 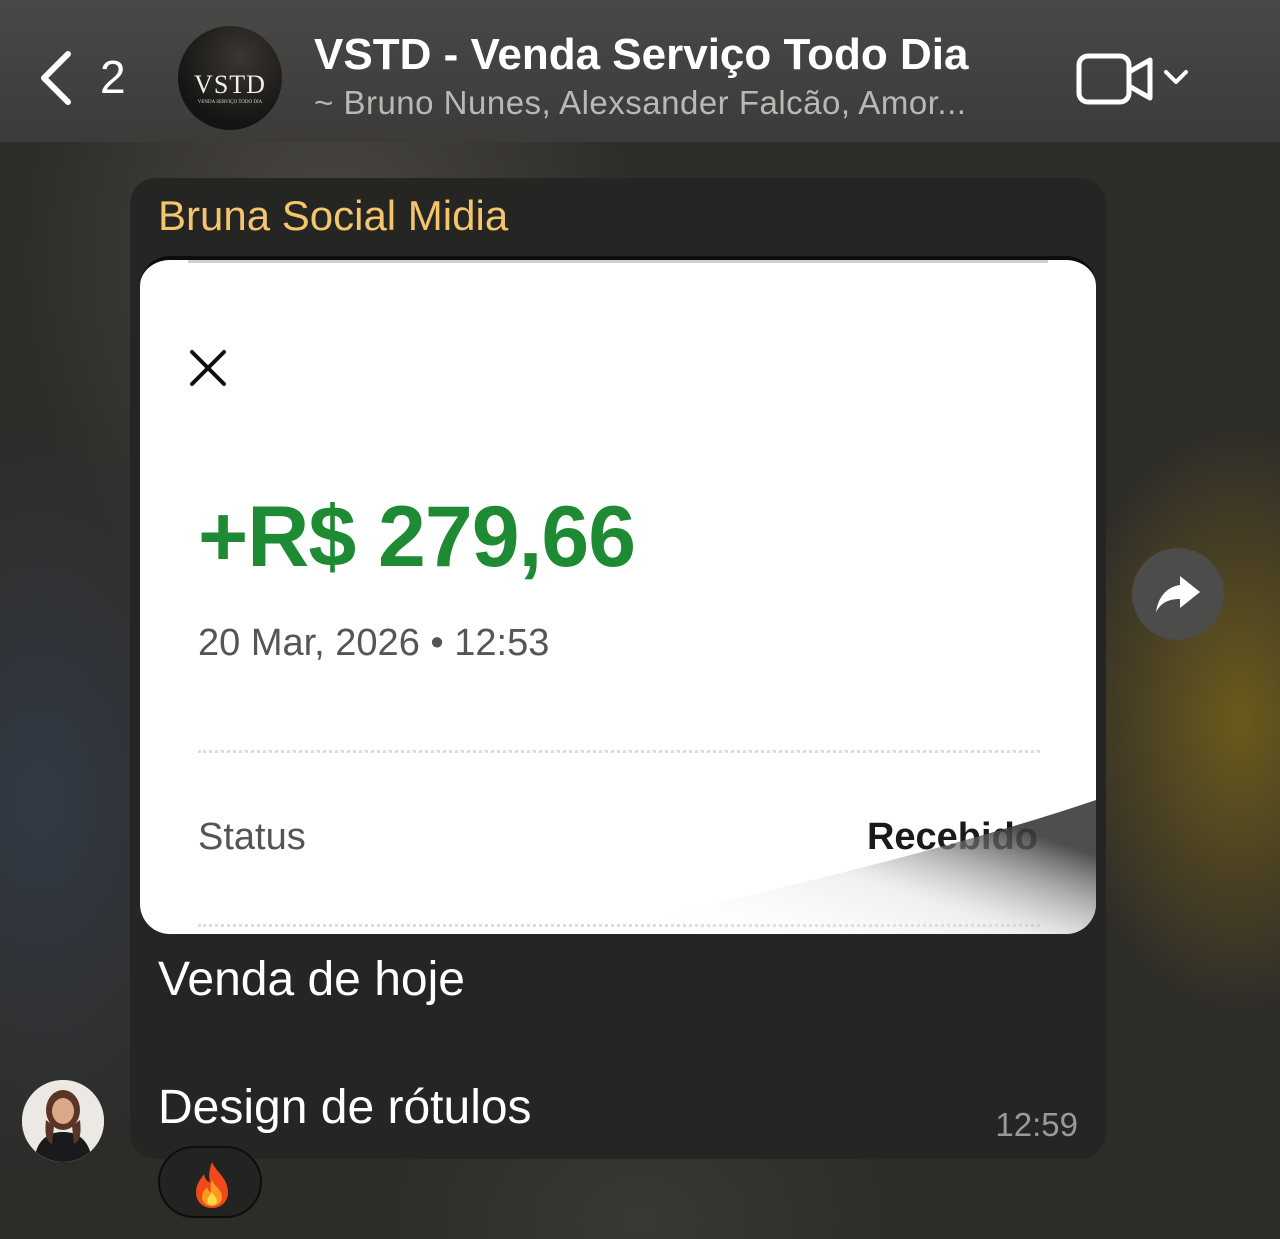 I want to click on group-avatar: VSTD VENDA SERVIÇO TODO DIA, so click(x=230, y=78).